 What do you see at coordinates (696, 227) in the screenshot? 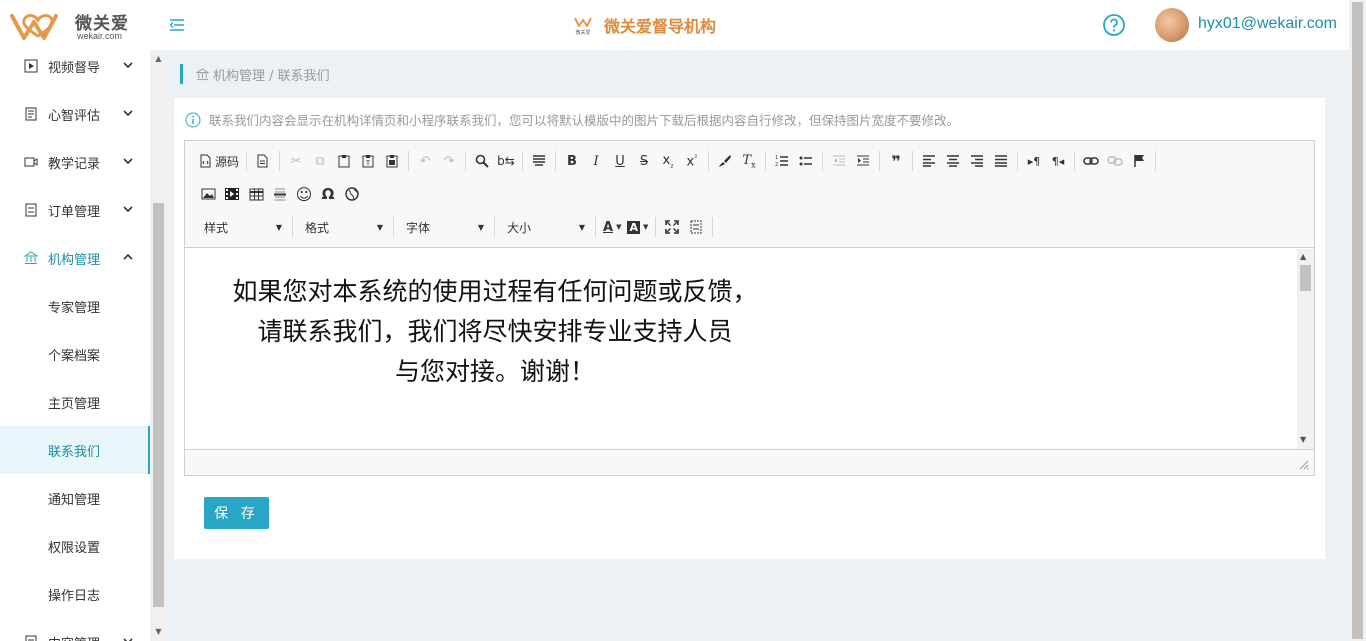
I see `show-blocks-button` at bounding box center [696, 227].